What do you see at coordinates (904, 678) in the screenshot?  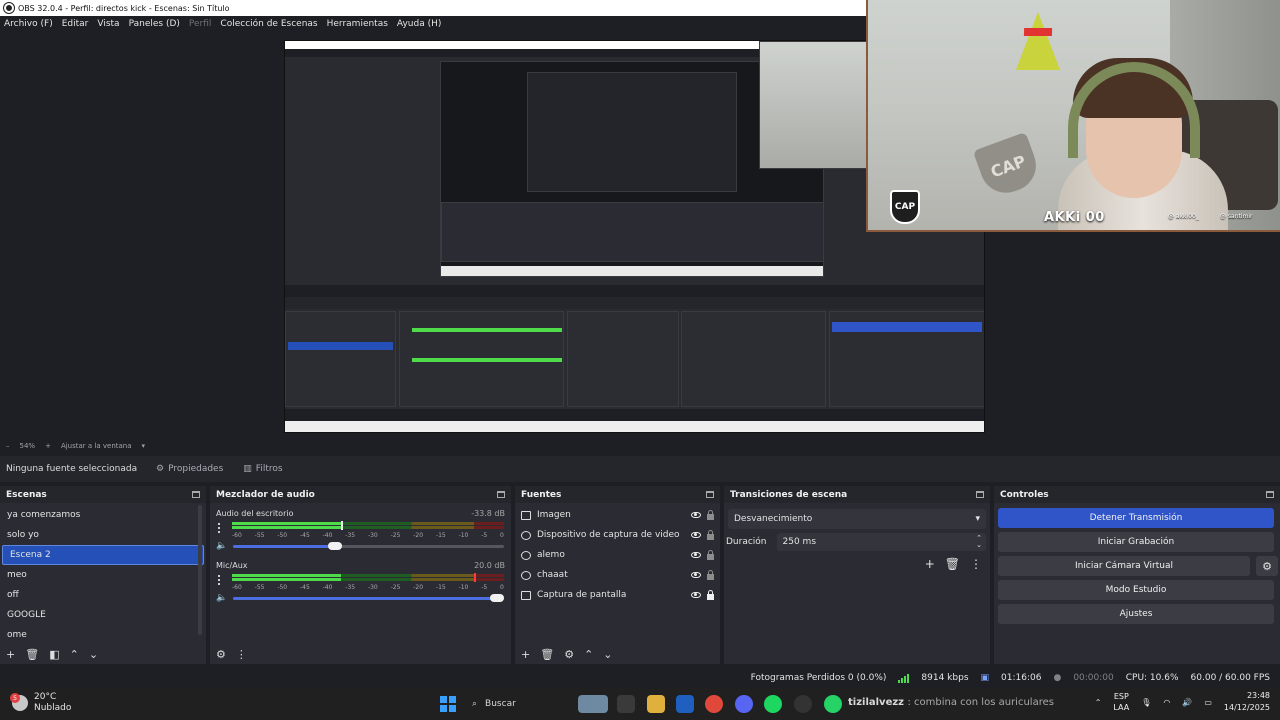 I see `signal-bars-icon` at bounding box center [904, 678].